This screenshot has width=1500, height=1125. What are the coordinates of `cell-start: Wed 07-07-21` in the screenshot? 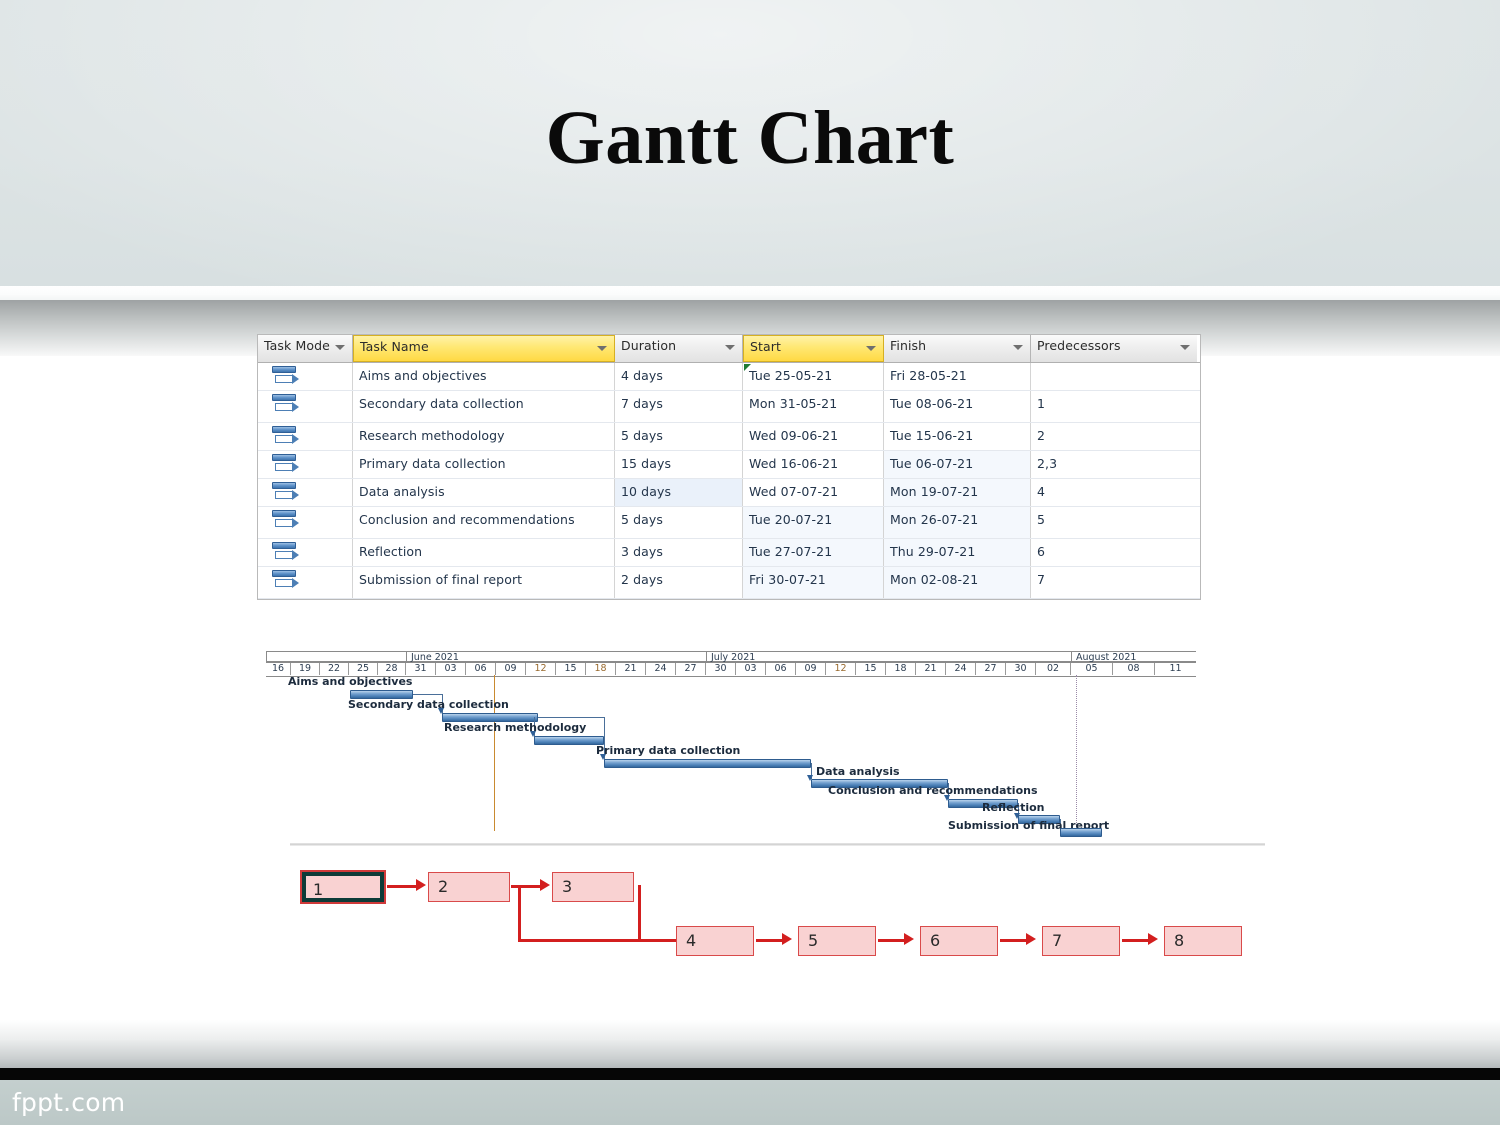 It's located at (813, 492).